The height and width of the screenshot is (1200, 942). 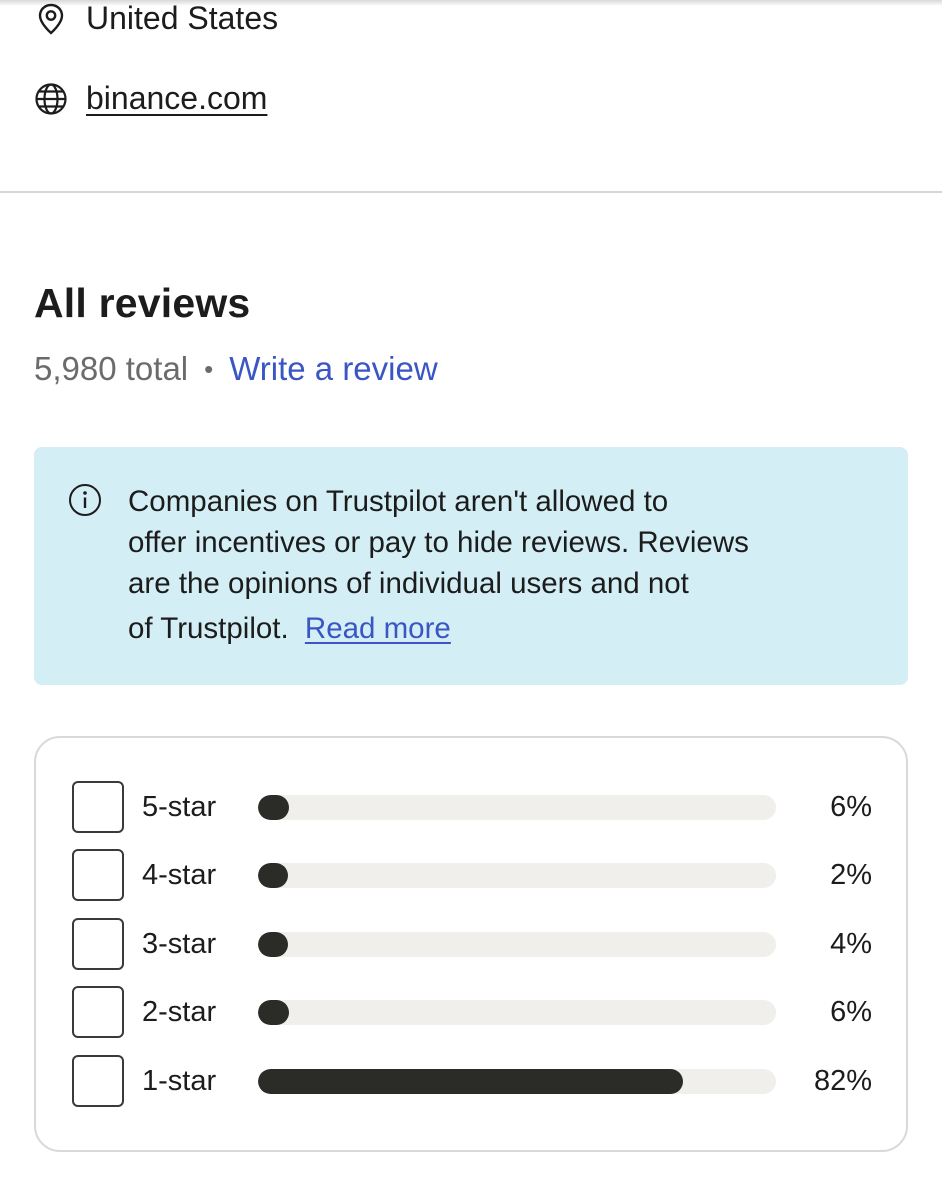 I want to click on reviews-heading: All reviews, so click(x=142, y=303).